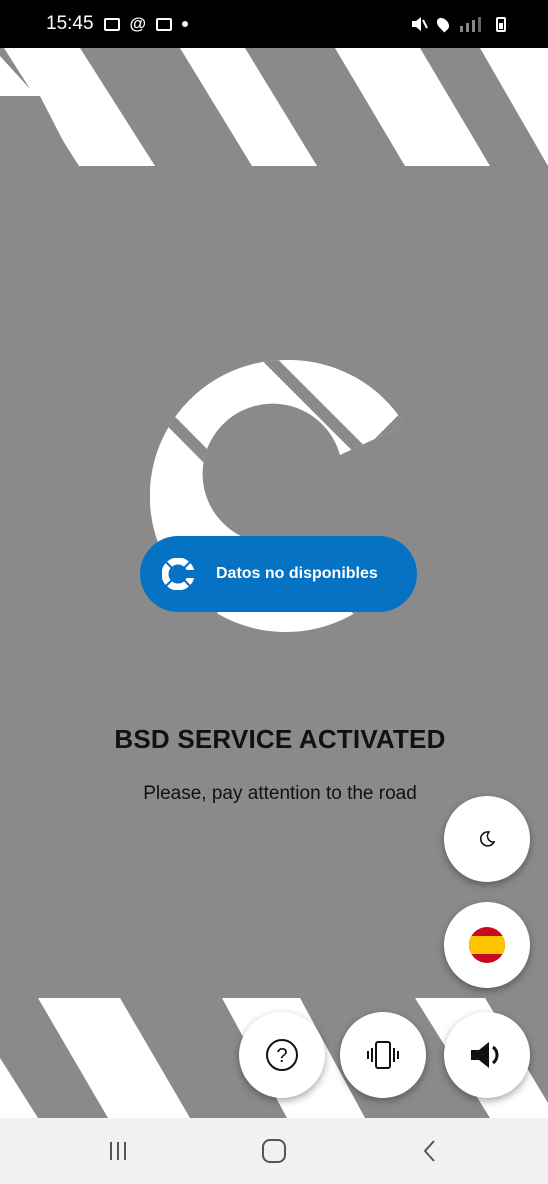 The height and width of the screenshot is (1184, 548). Describe the element at coordinates (443, 24) in the screenshot. I see `location-icon` at that location.